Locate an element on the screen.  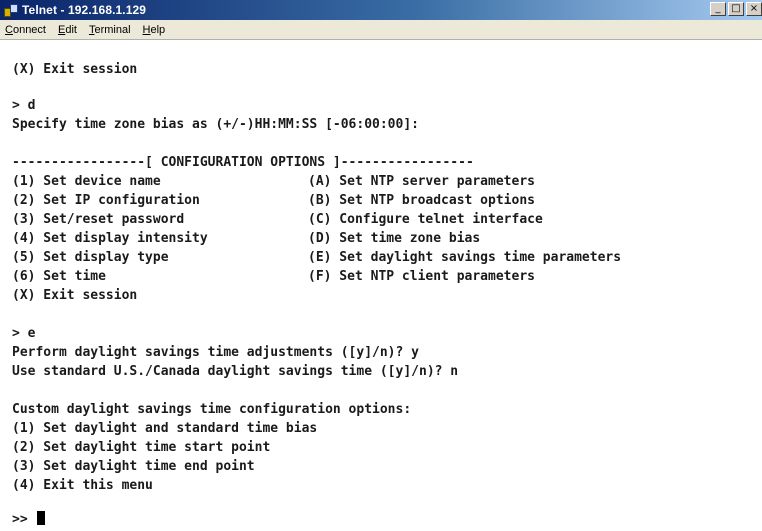
minimize-button: _ is located at coordinates (718, 9).